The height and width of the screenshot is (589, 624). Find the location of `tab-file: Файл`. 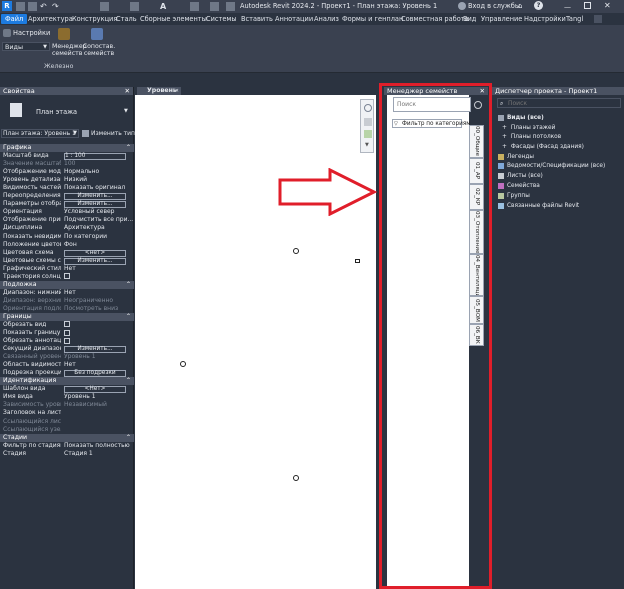

tab-file: Файл is located at coordinates (14, 19).